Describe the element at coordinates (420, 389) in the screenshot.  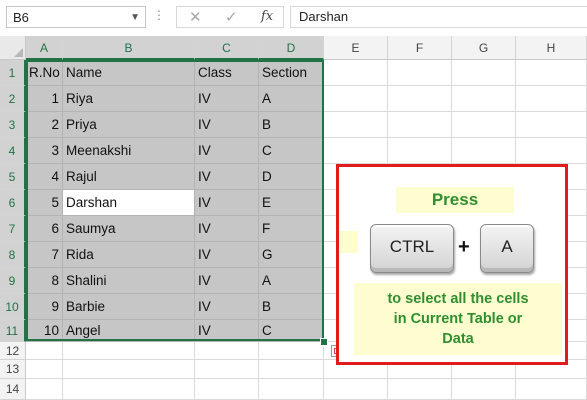
I see `cell-f14` at that location.